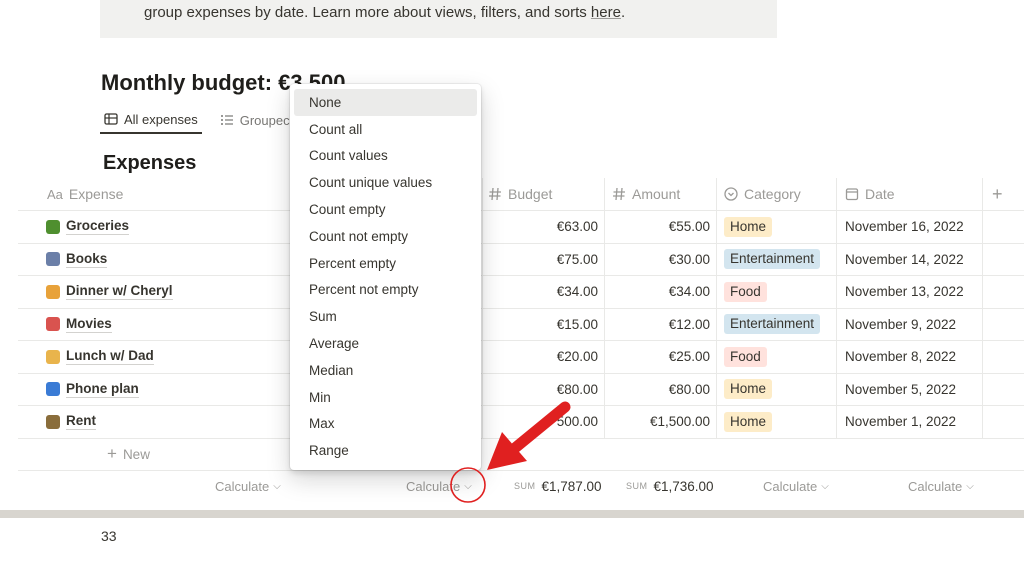 This screenshot has width=1024, height=576. I want to click on budget-cell: €34.00, so click(542, 292).